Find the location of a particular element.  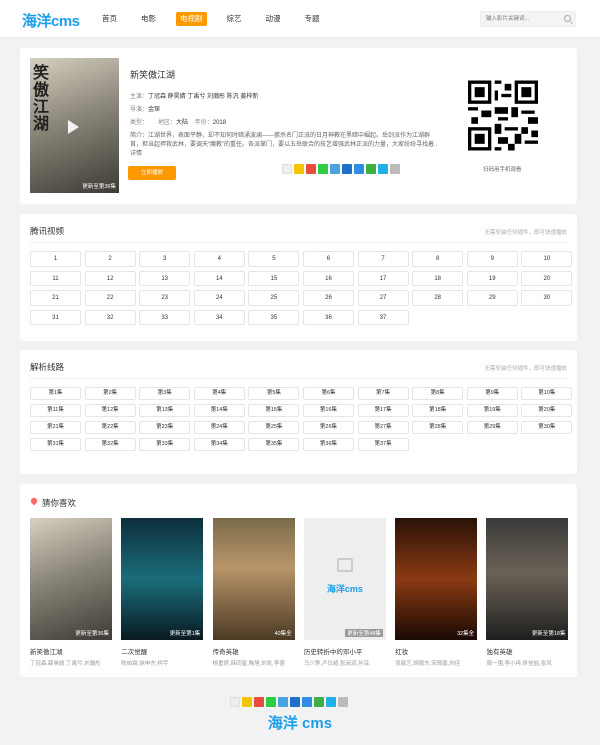

episode-button: 12 is located at coordinates (110, 278).